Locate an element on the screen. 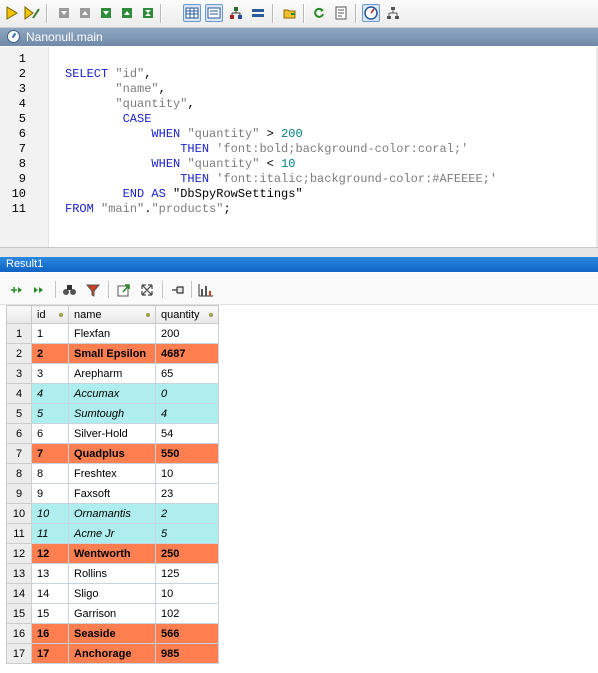 The image size is (598, 673). cell-id: 17 is located at coordinates (50, 653).